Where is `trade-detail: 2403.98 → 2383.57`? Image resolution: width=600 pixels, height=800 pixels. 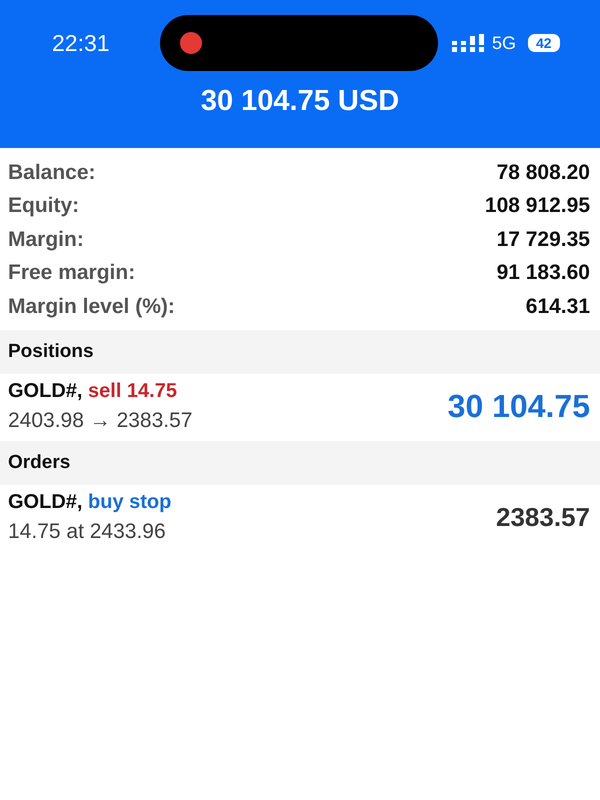
trade-detail: 2403.98 → 2383.57 is located at coordinates (100, 420).